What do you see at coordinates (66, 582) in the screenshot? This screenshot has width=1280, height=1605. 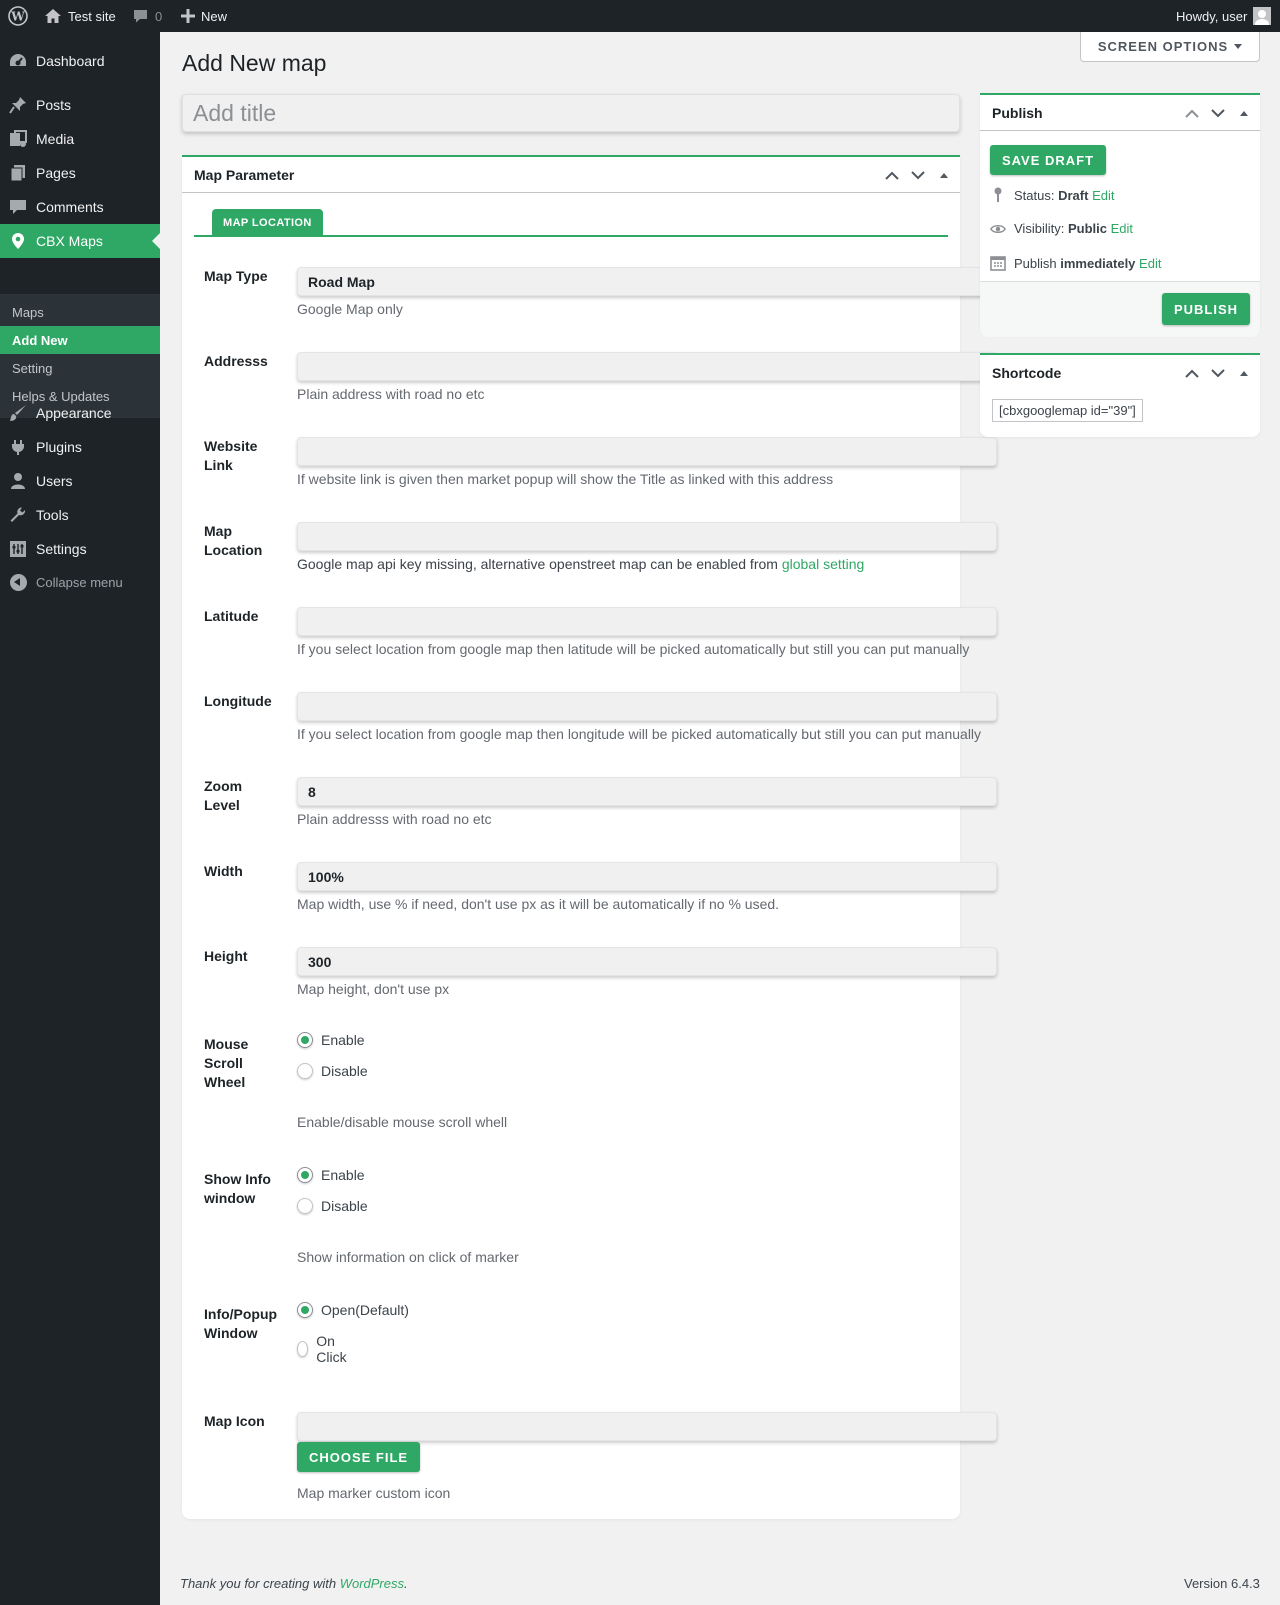 I see `collapse-menu-button: Collapse menu` at bounding box center [66, 582].